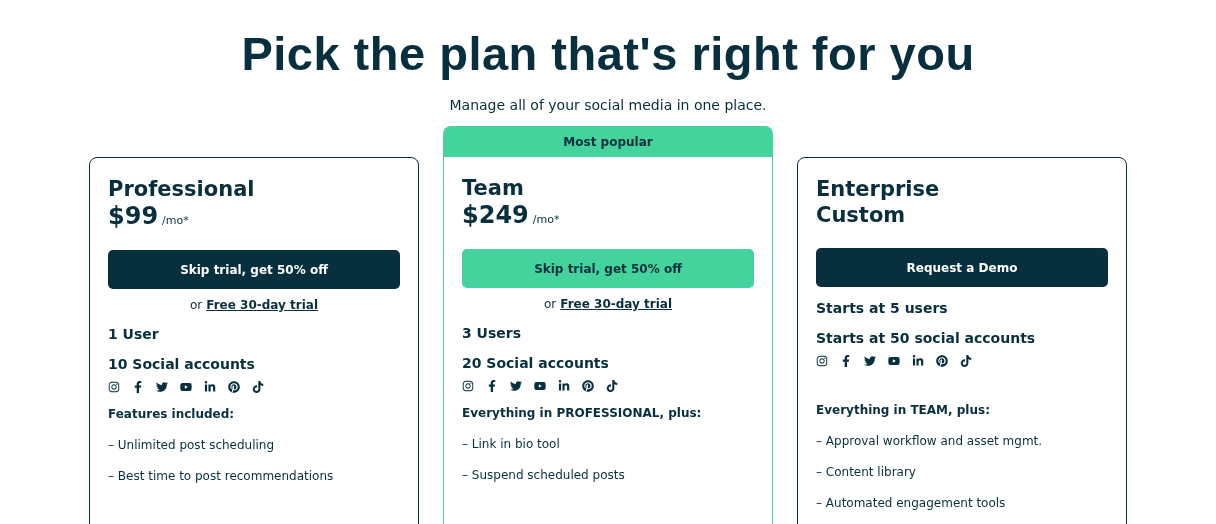  What do you see at coordinates (544, 475) in the screenshot?
I see `feature-item: – Suspend scheduled posts` at bounding box center [544, 475].